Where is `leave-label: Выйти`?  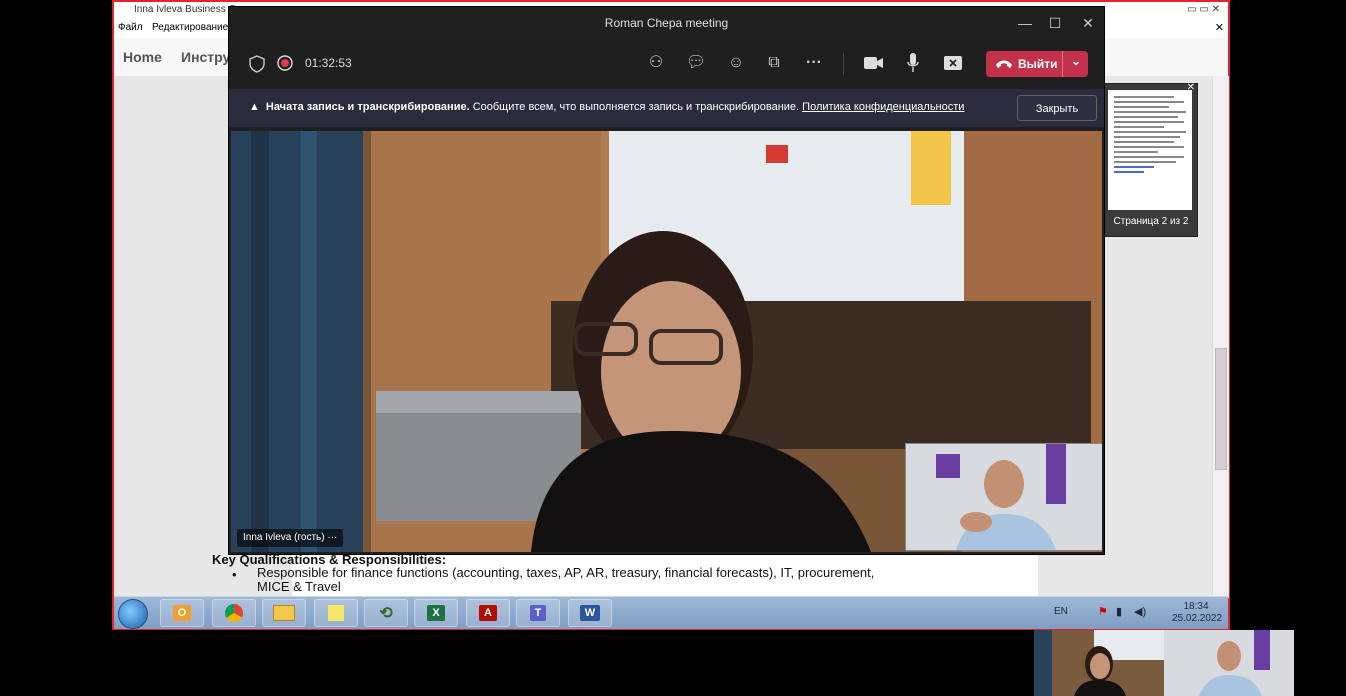 leave-label: Выйти is located at coordinates (1038, 64).